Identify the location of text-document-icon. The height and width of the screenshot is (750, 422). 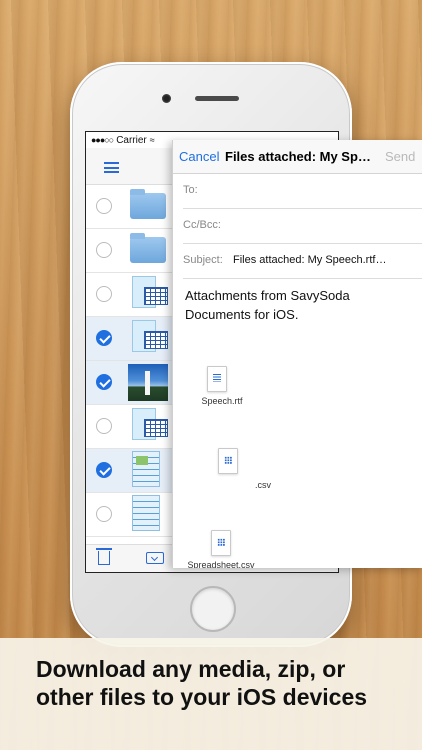
(146, 513).